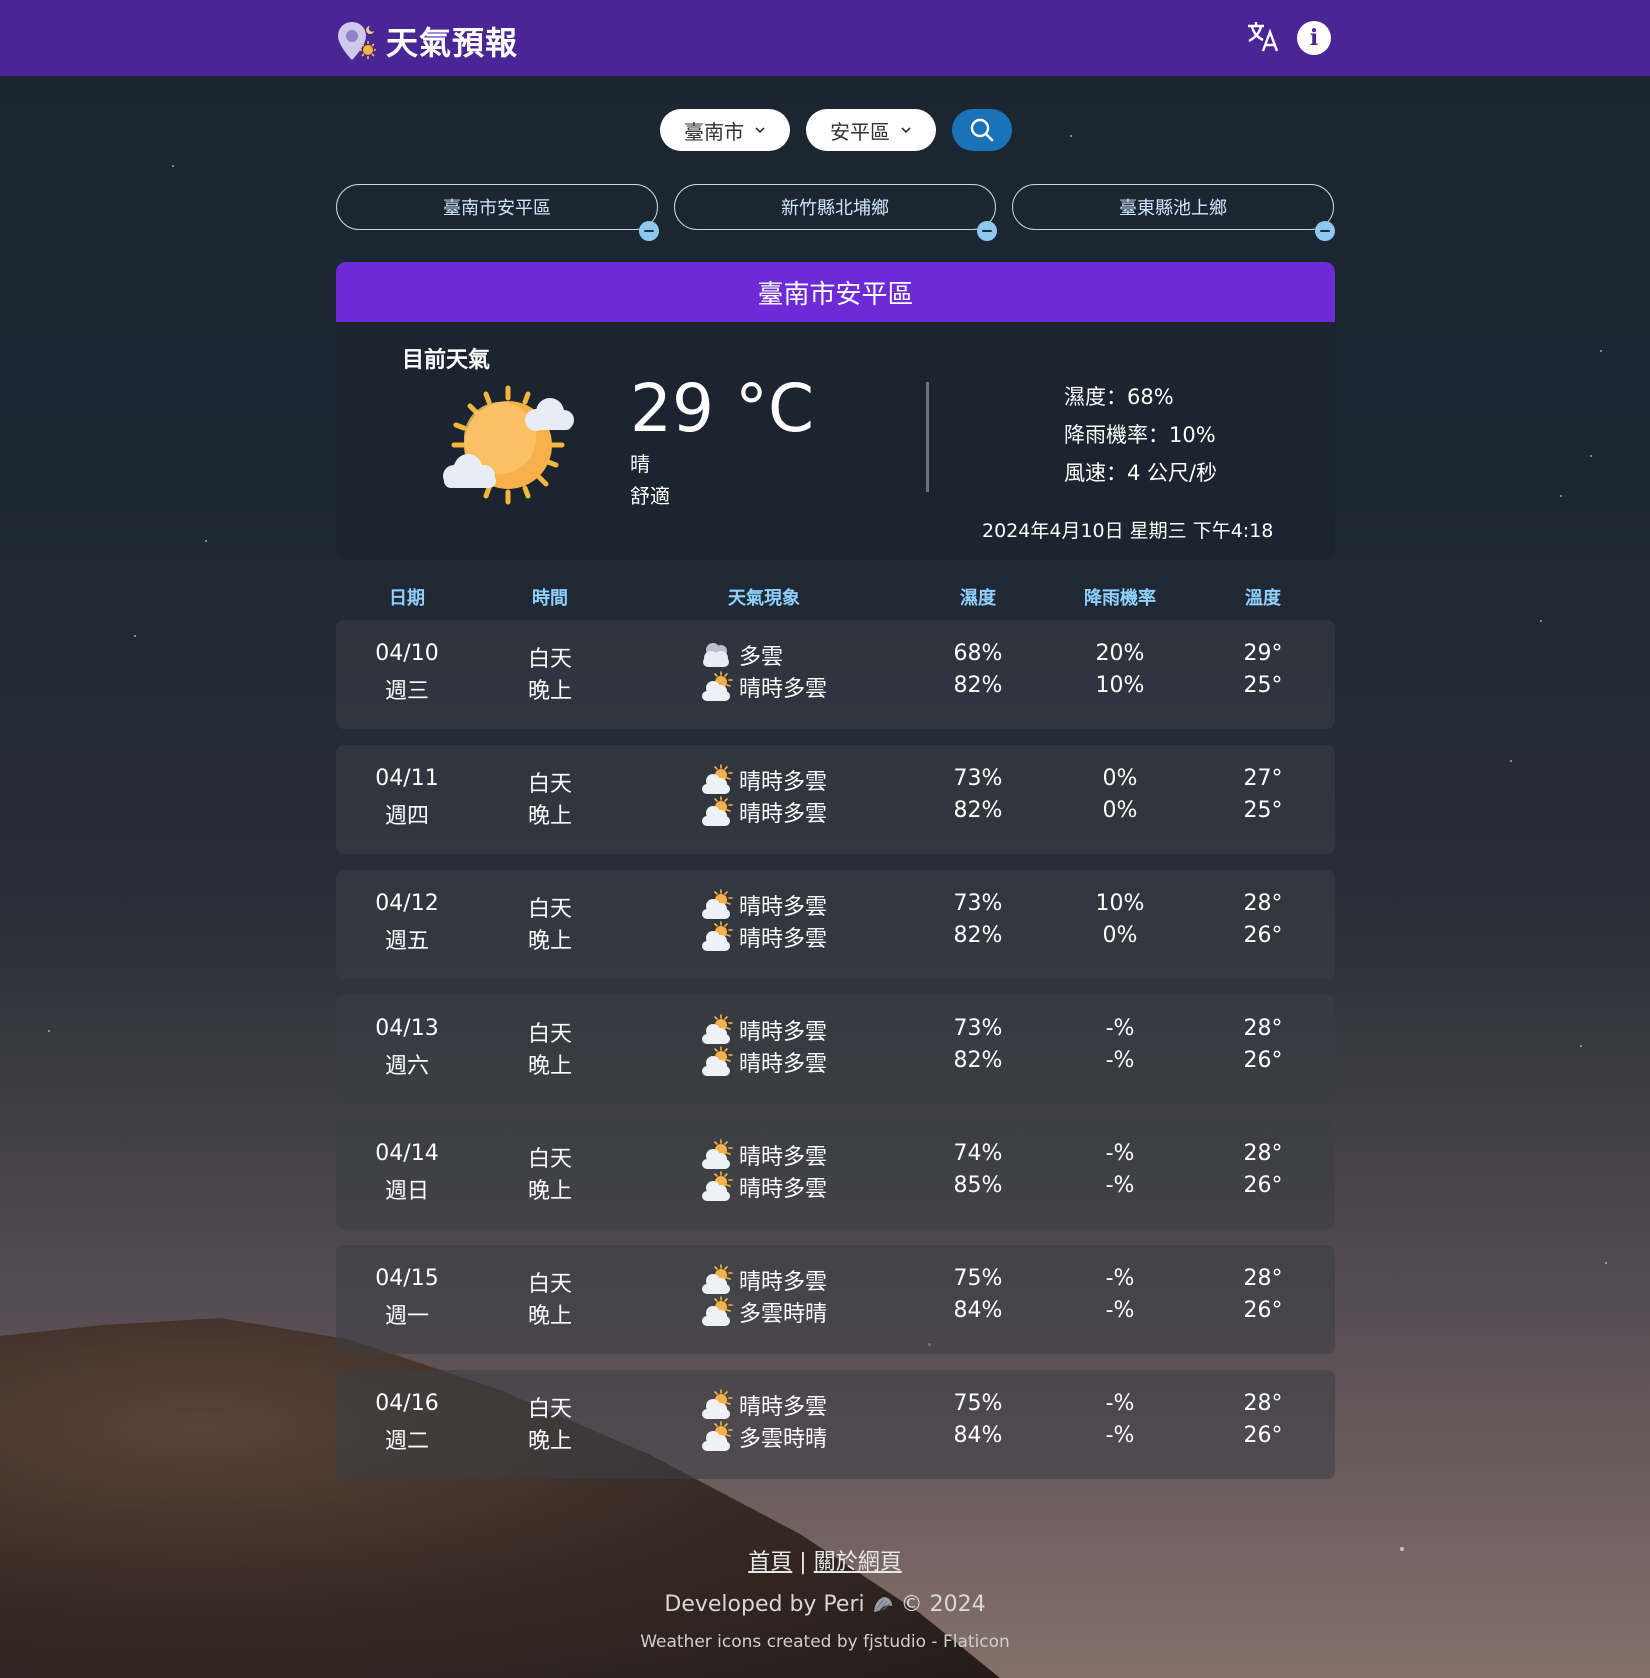  I want to click on favorite-location-button: 臺東縣池上鄉, so click(1173, 212).